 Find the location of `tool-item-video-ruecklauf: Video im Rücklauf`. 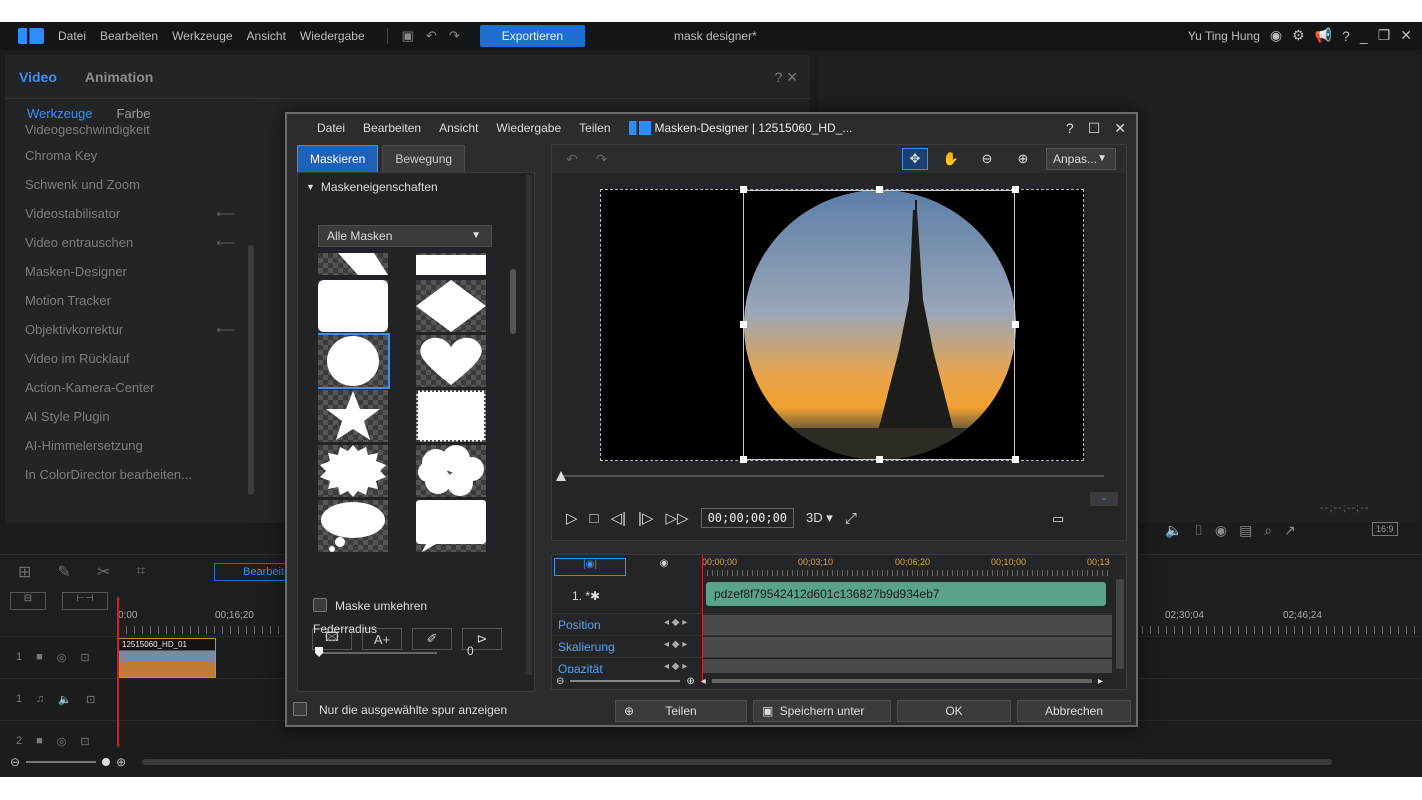

tool-item-video-ruecklauf: Video im Rücklauf is located at coordinates (125, 358).